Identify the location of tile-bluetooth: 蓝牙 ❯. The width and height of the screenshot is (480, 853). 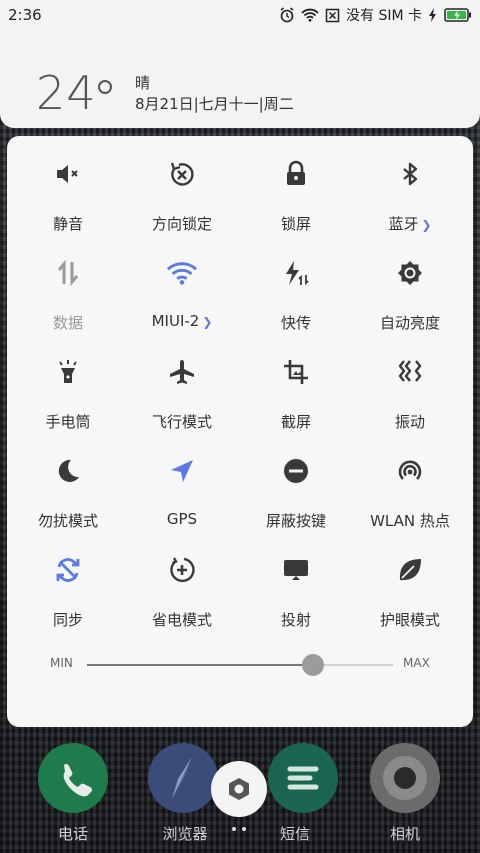
(410, 185).